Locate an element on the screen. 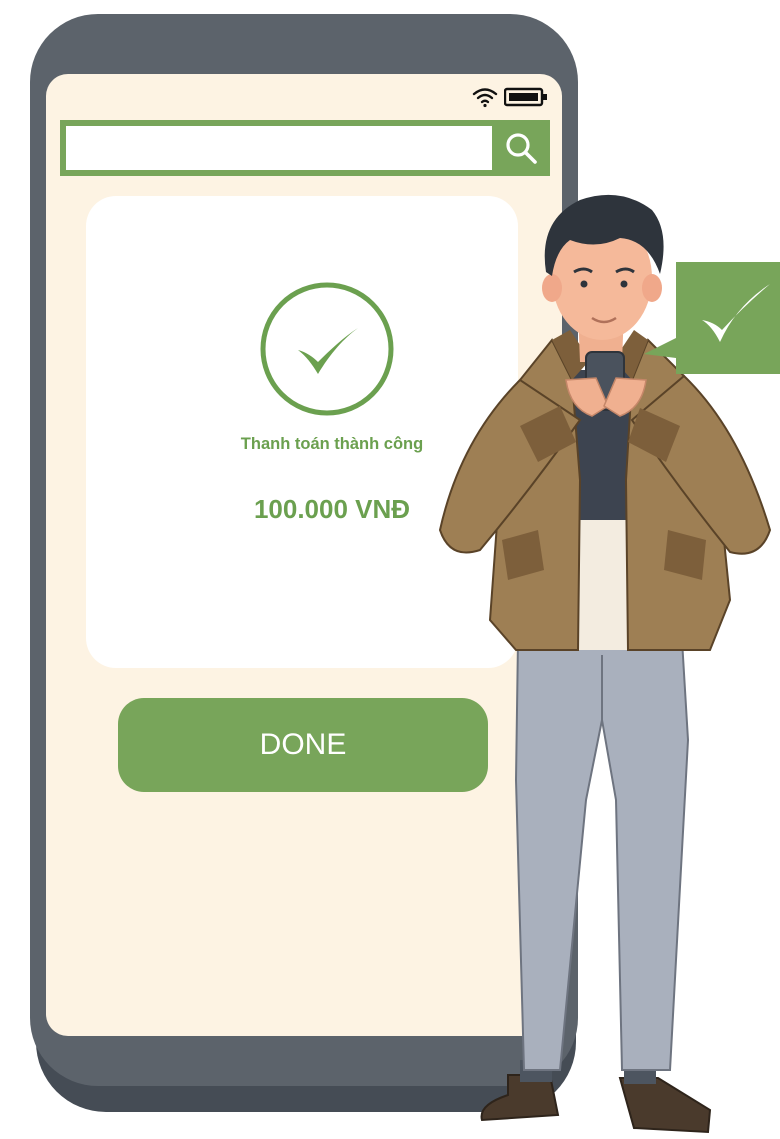  search-button is located at coordinates (521, 148).